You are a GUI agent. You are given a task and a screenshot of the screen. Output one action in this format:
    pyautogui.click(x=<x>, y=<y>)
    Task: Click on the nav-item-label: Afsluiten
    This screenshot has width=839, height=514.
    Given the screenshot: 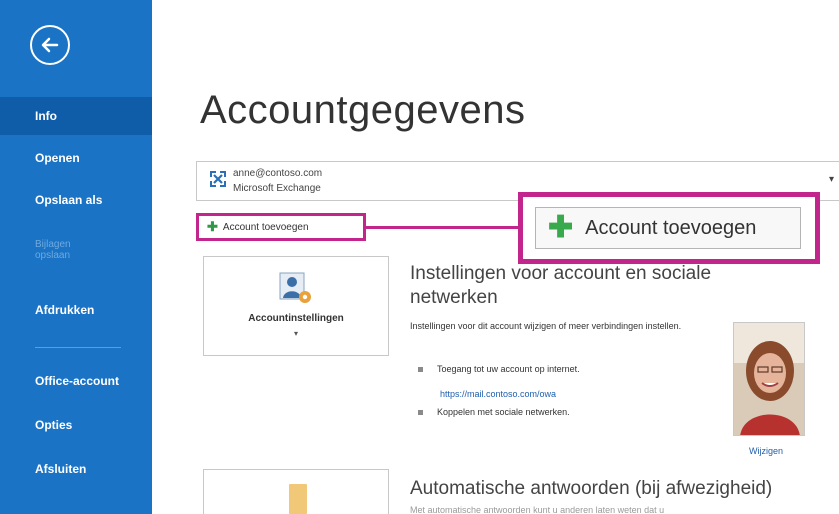 What is the action you would take?
    pyautogui.click(x=61, y=469)
    